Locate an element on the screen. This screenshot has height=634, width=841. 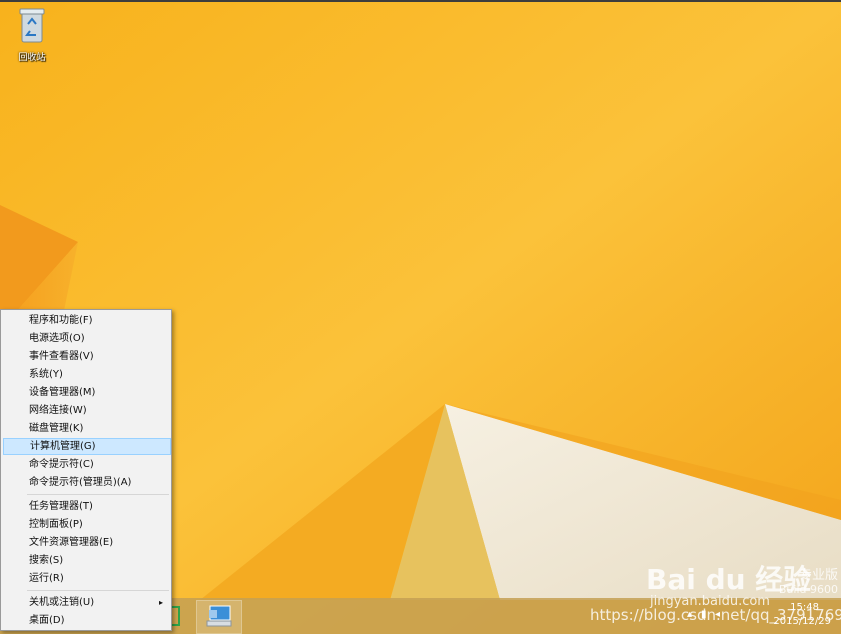
recycle-bin-label: 回收站 is located at coordinates (32, 58).